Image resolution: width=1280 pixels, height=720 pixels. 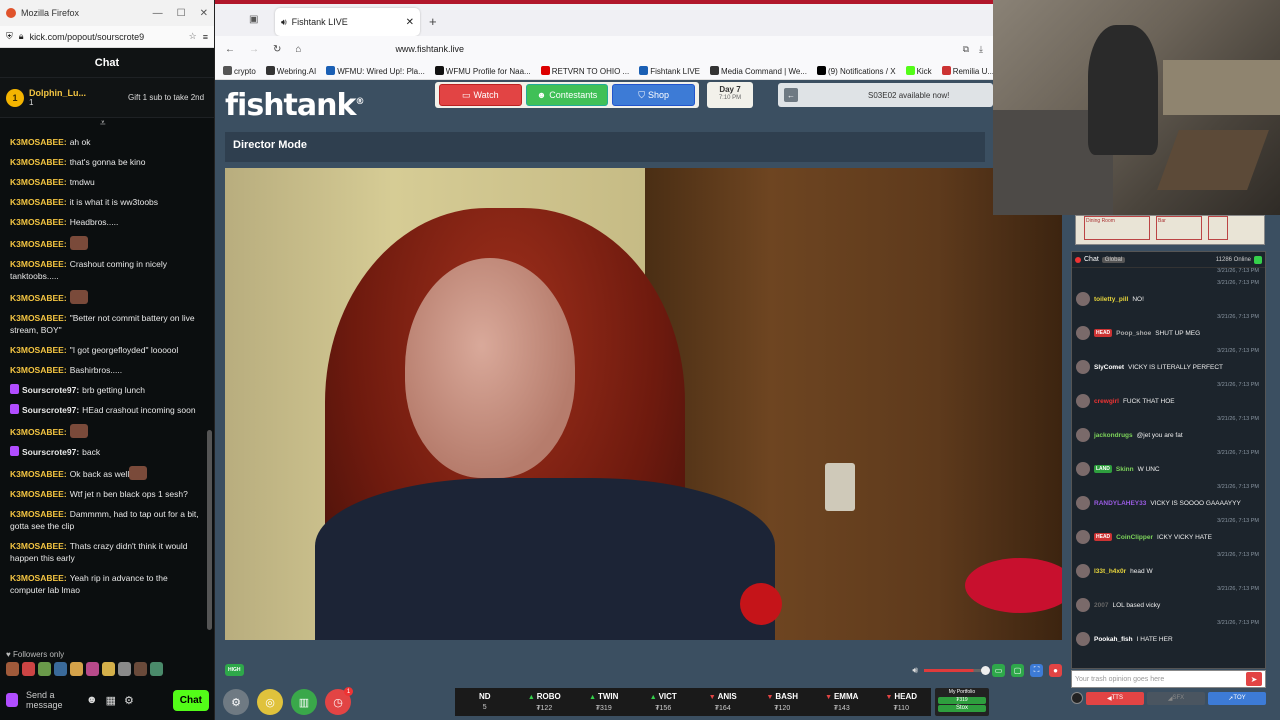 I want to click on chat-username: jackondrugs, so click(x=1113, y=435).